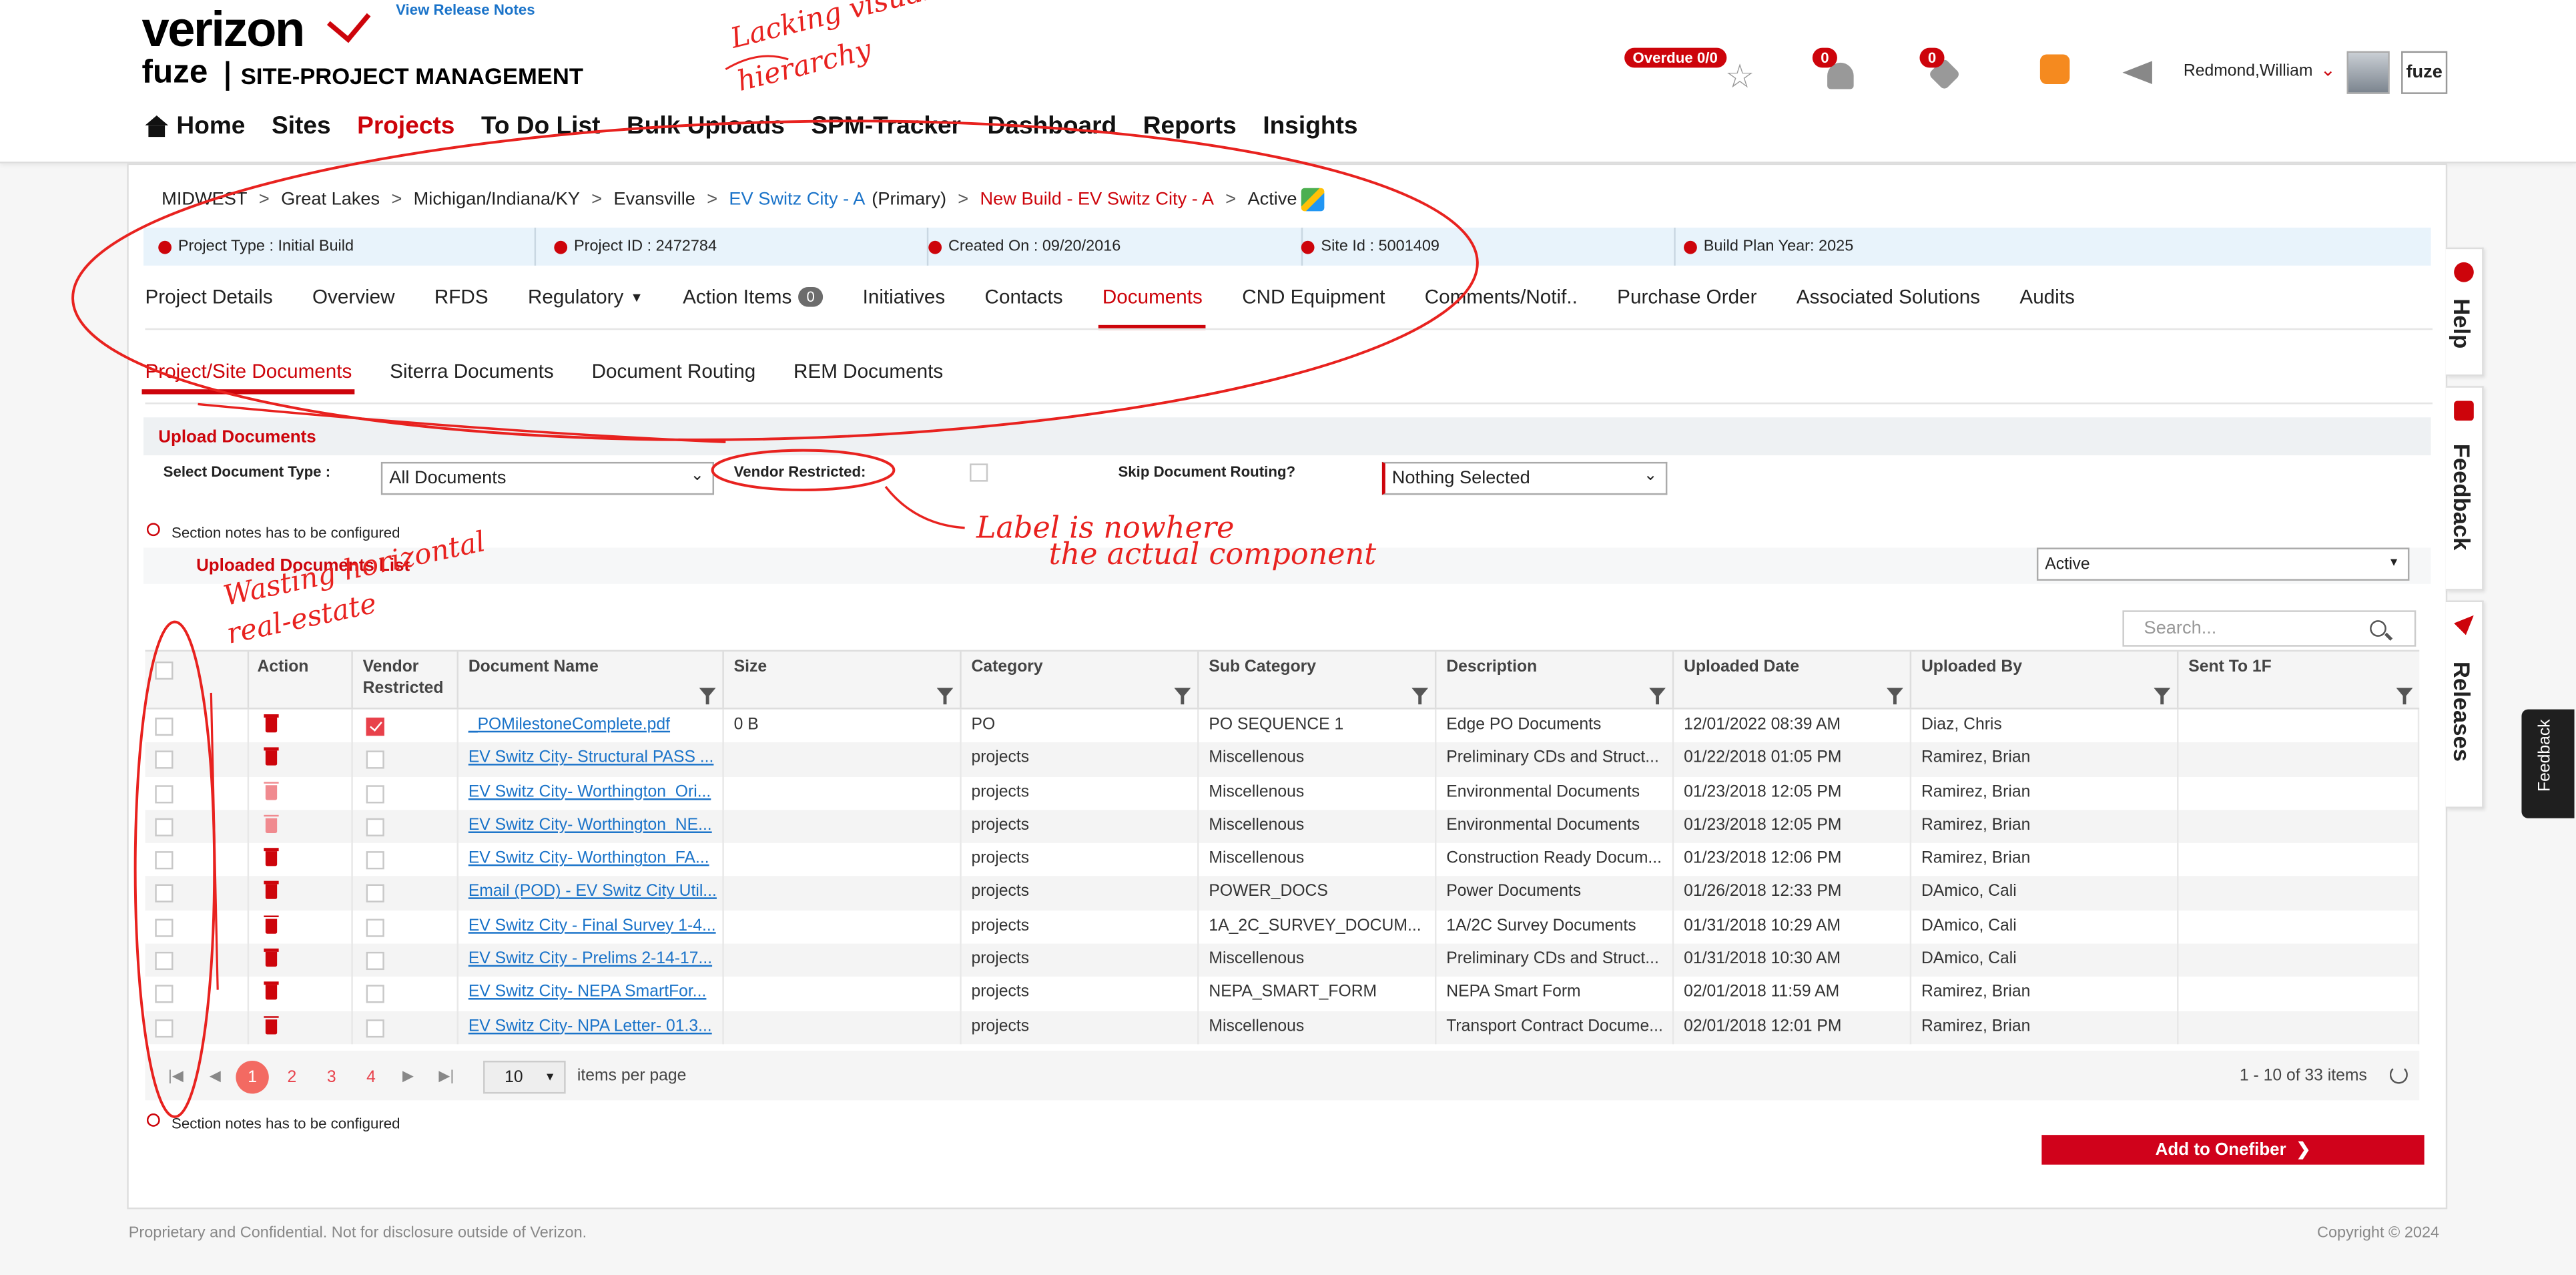 The width and height of the screenshot is (2576, 1275). Describe the element at coordinates (2368, 72) in the screenshot. I see `avatar` at that location.